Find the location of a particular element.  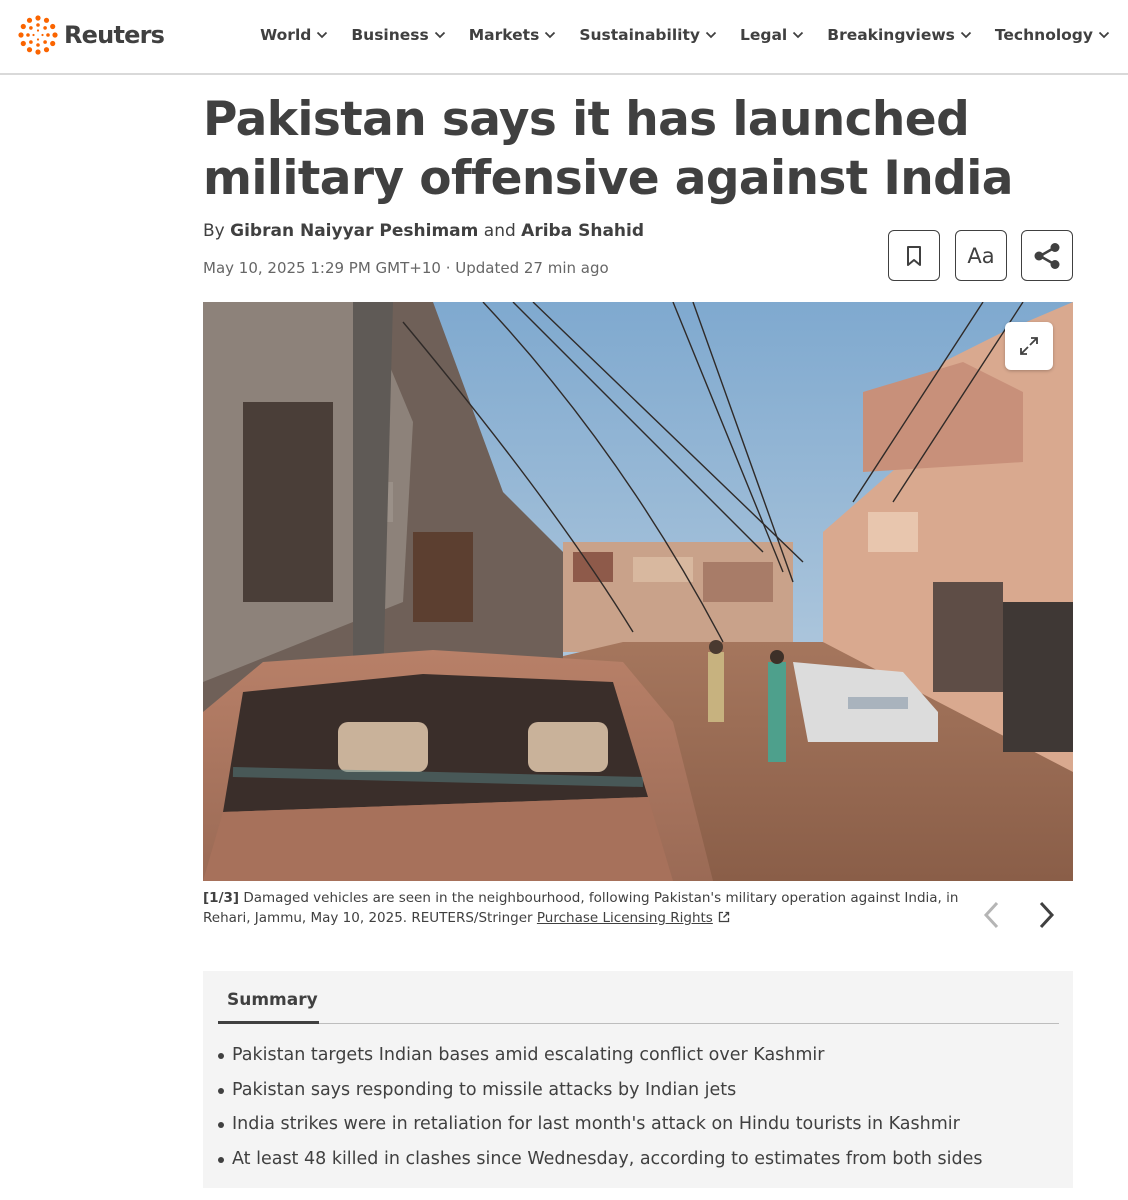

previous-photo-button is located at coordinates (992, 915).